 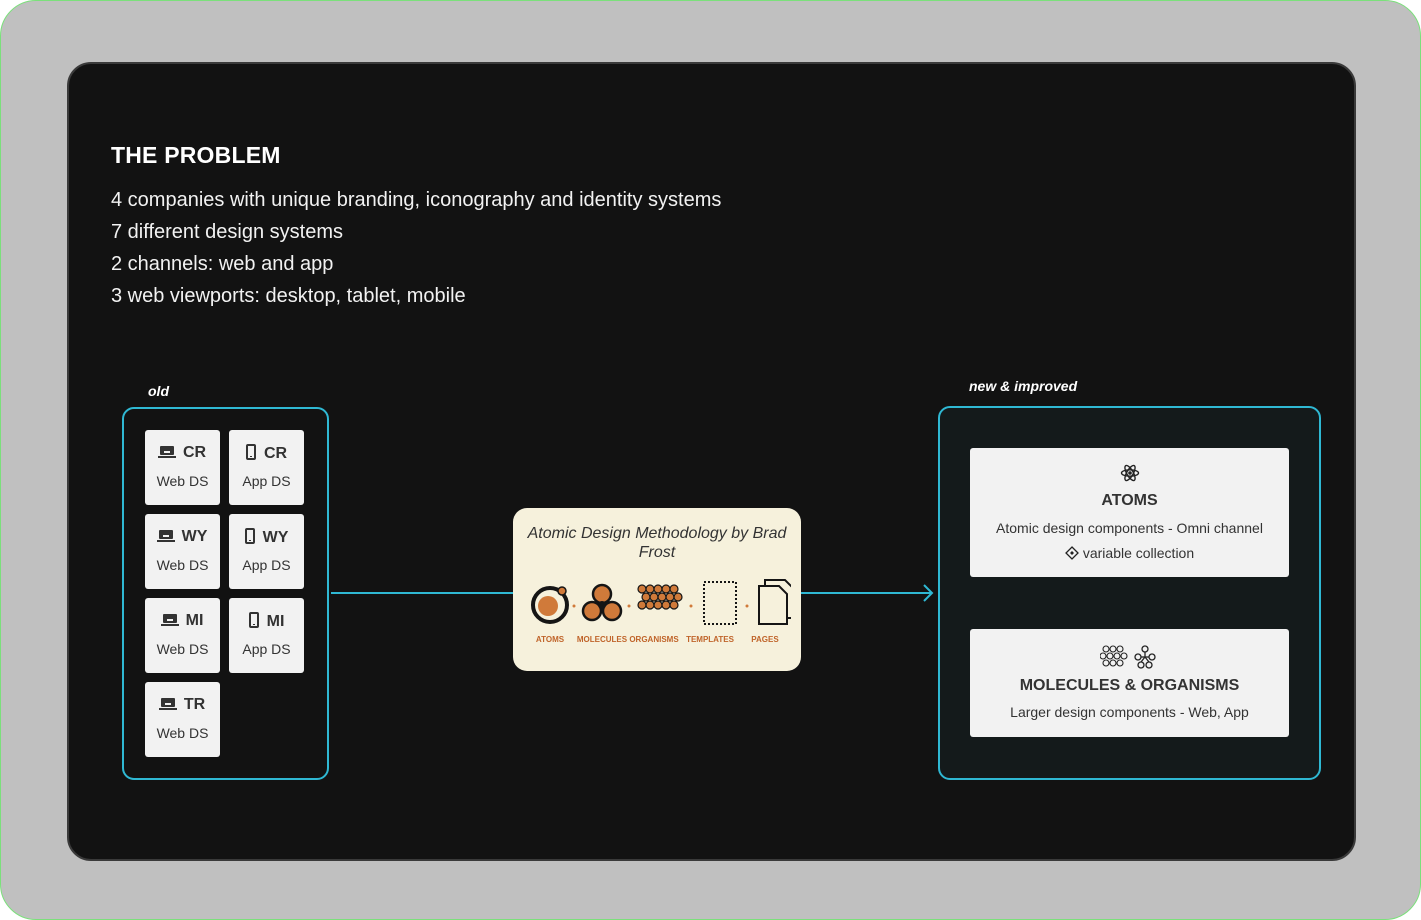 I want to click on methodology-title: Atomic Design Methodology by Brad Frost, so click(x=657, y=543).